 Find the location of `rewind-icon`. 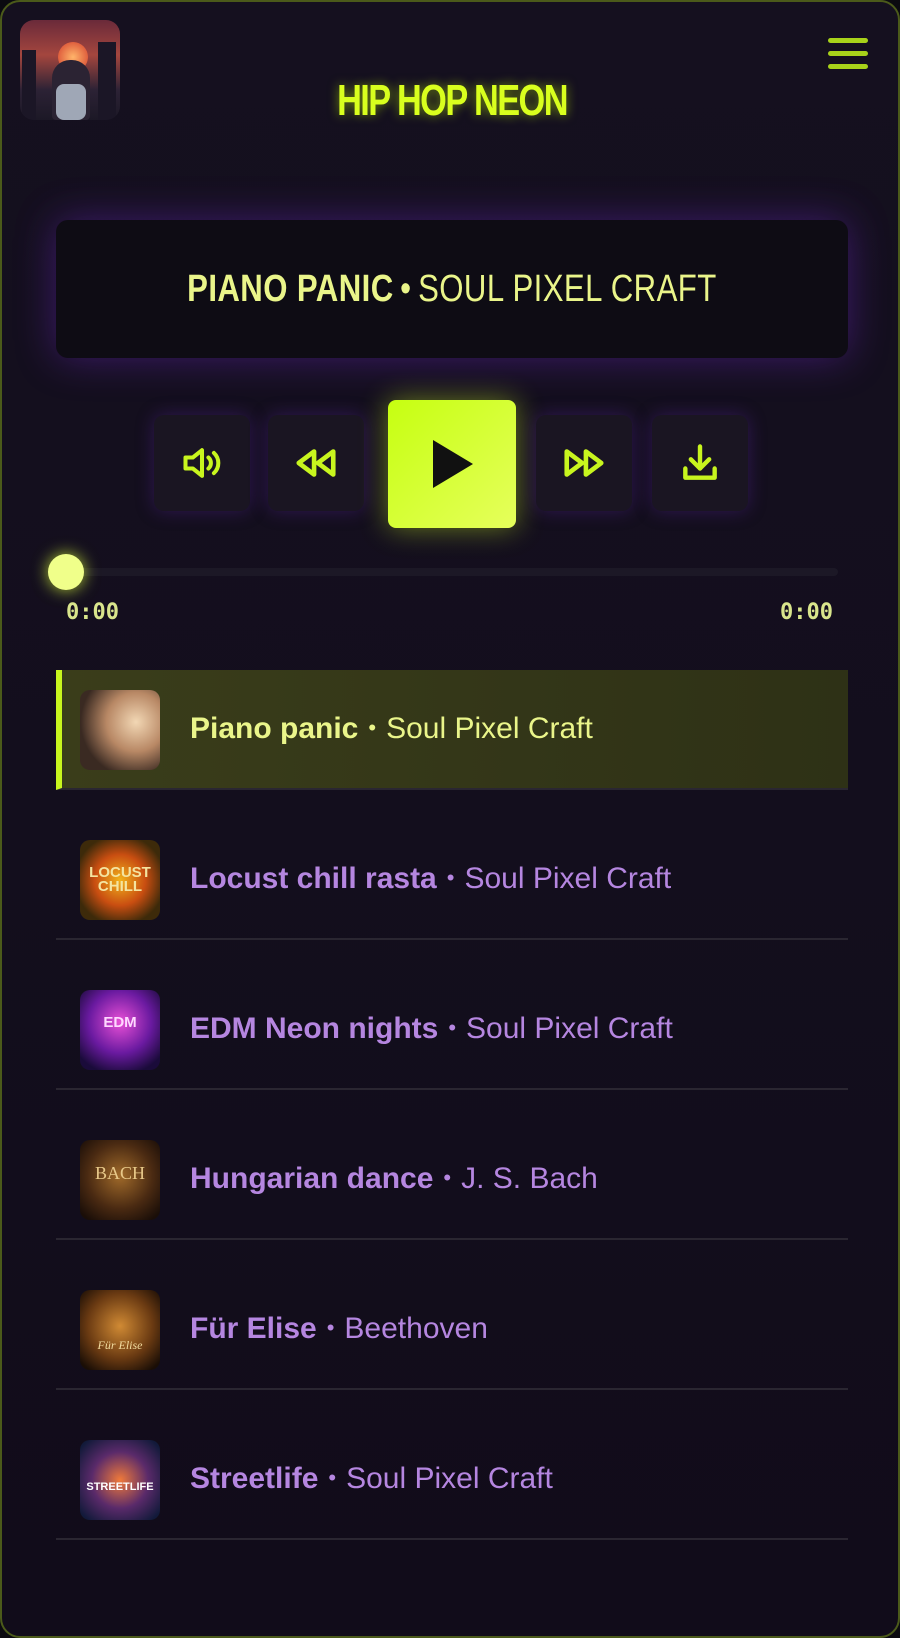

rewind-icon is located at coordinates (316, 463).